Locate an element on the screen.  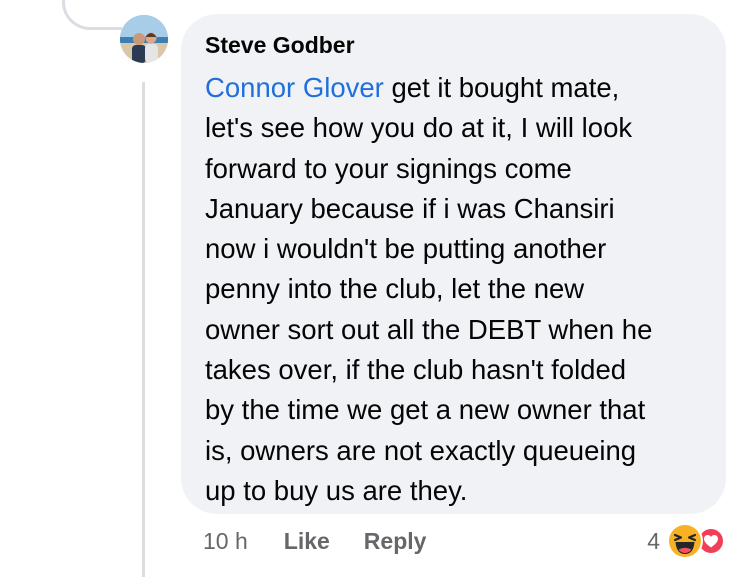
reply-button: Reply is located at coordinates (395, 541).